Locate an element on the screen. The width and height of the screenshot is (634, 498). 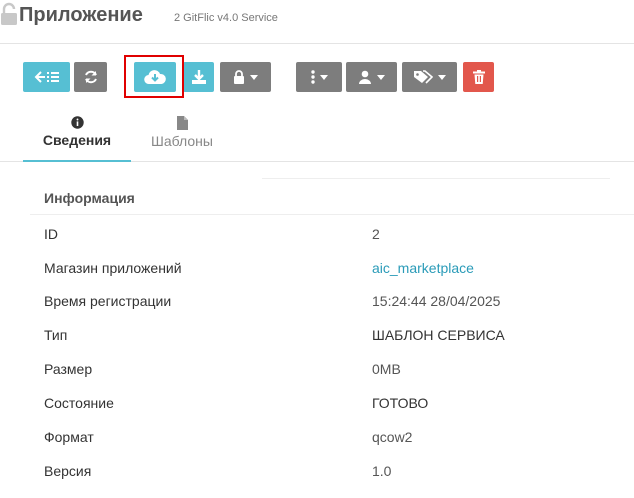
detail-key: Магазин приложений is located at coordinates (113, 268).